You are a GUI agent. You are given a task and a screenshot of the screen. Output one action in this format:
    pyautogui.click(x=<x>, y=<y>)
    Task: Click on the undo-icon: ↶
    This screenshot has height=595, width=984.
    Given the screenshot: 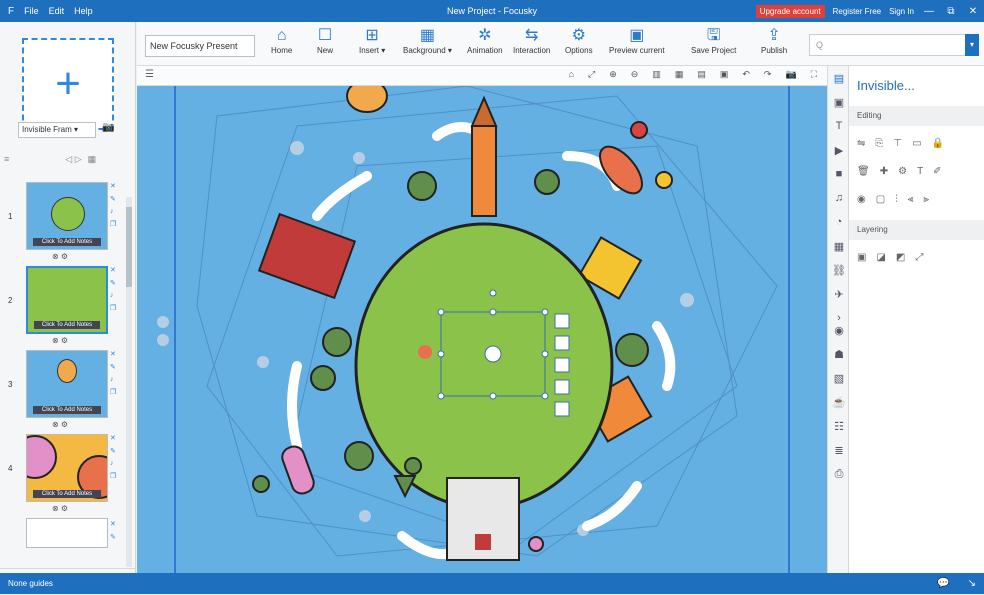 What is the action you would take?
    pyautogui.click(x=746, y=74)
    